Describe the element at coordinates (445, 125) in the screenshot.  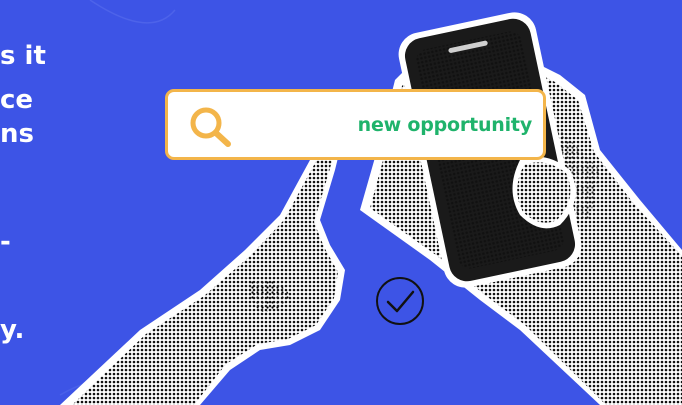
I see `search-query-text: new opportunity` at that location.